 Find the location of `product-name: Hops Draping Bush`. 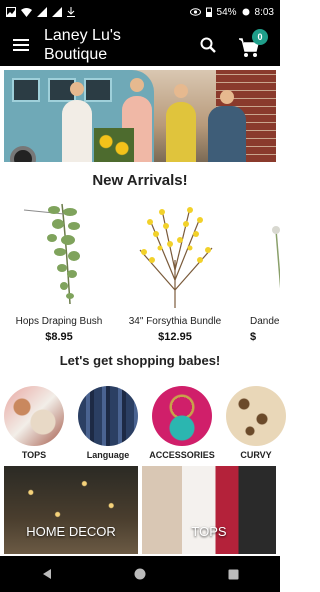

product-name: Hops Draping Bush is located at coordinates (59, 321).